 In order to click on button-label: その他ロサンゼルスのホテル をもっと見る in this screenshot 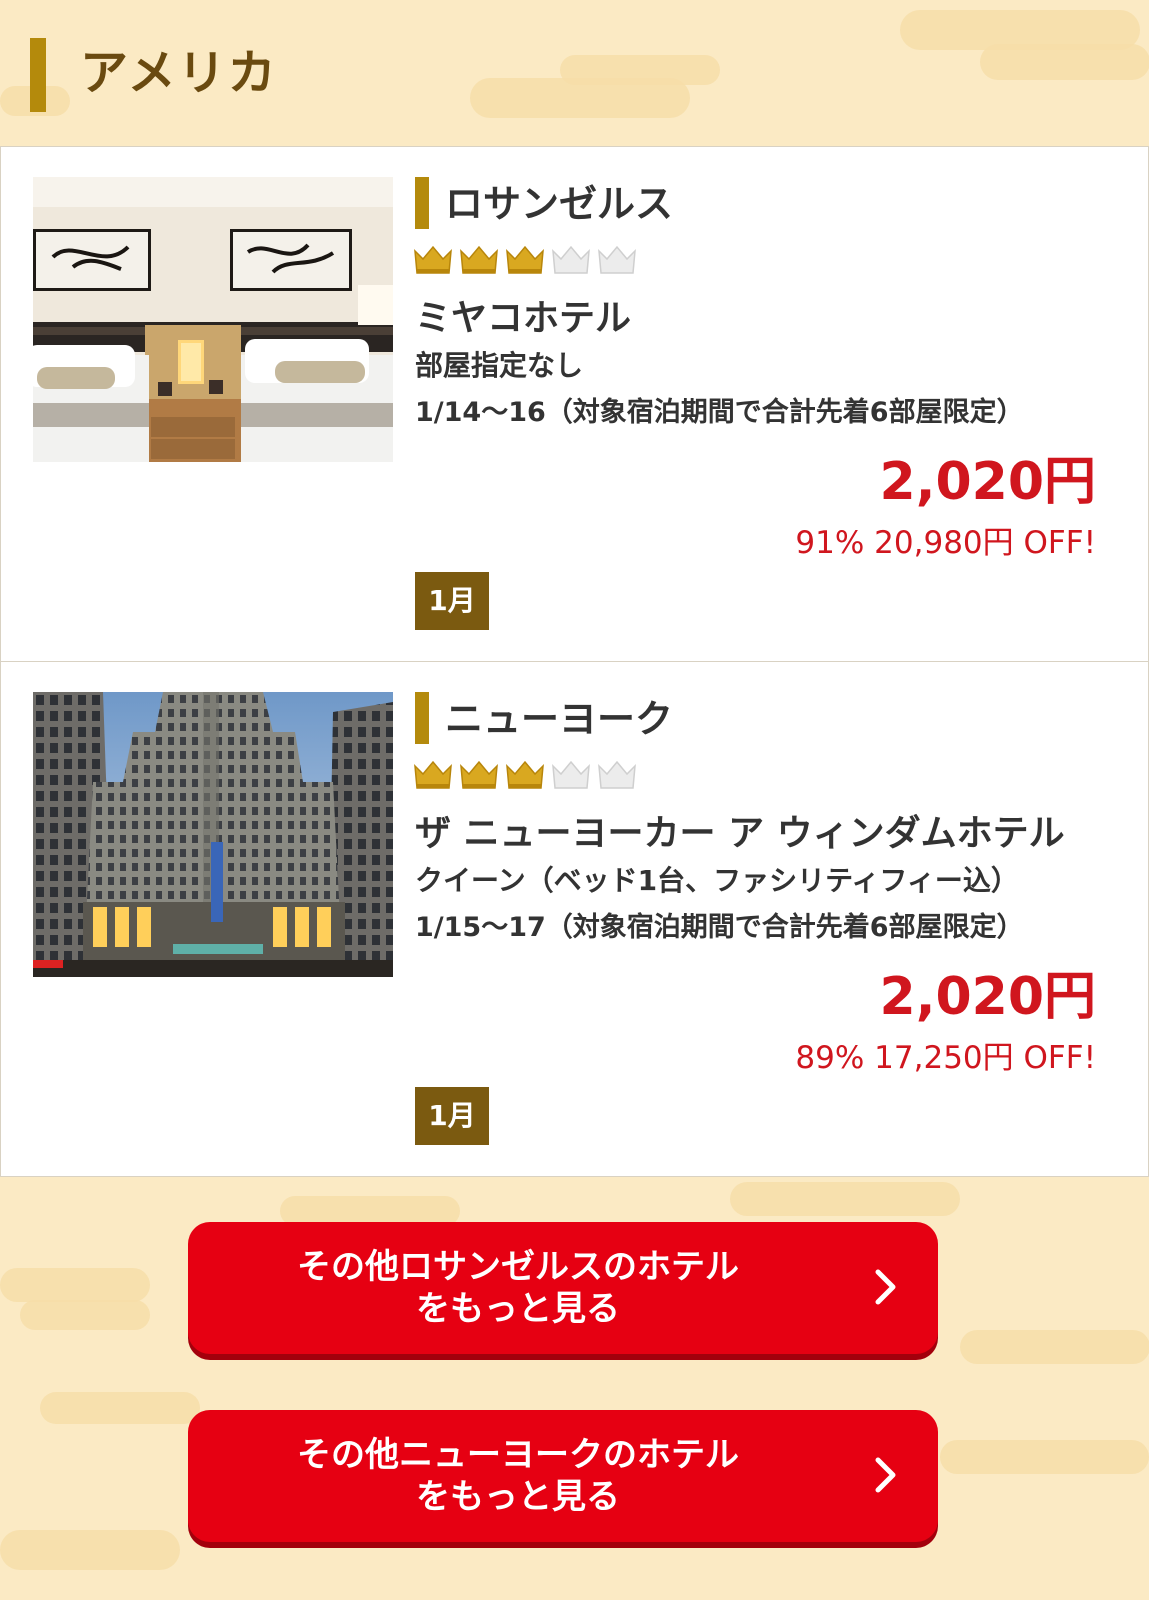, I will do `click(518, 1288)`.